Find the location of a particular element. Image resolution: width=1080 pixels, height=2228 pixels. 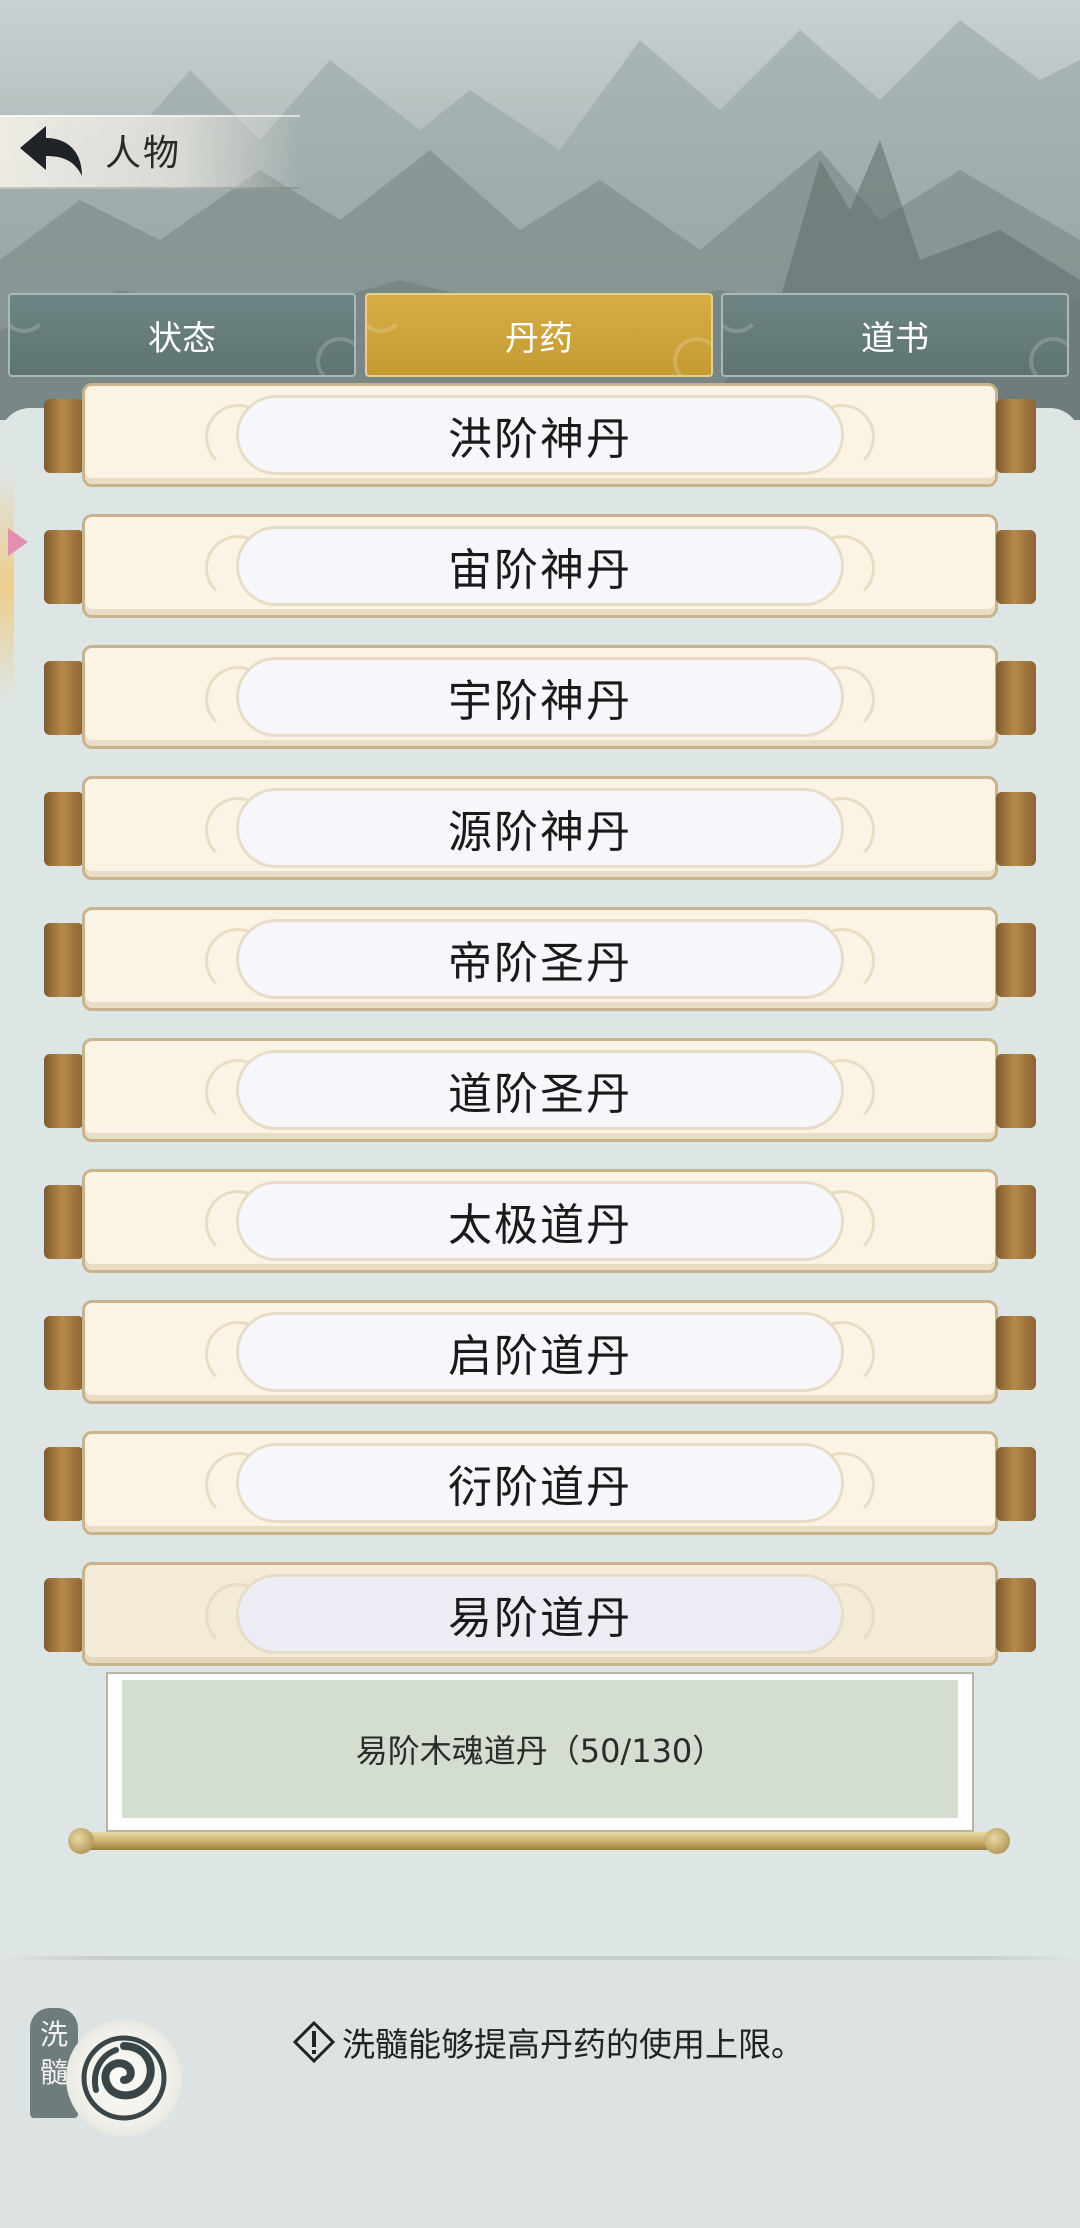

footer-hint: 洗髓能够提高丹药的使用上限。 is located at coordinates (548, 2042).